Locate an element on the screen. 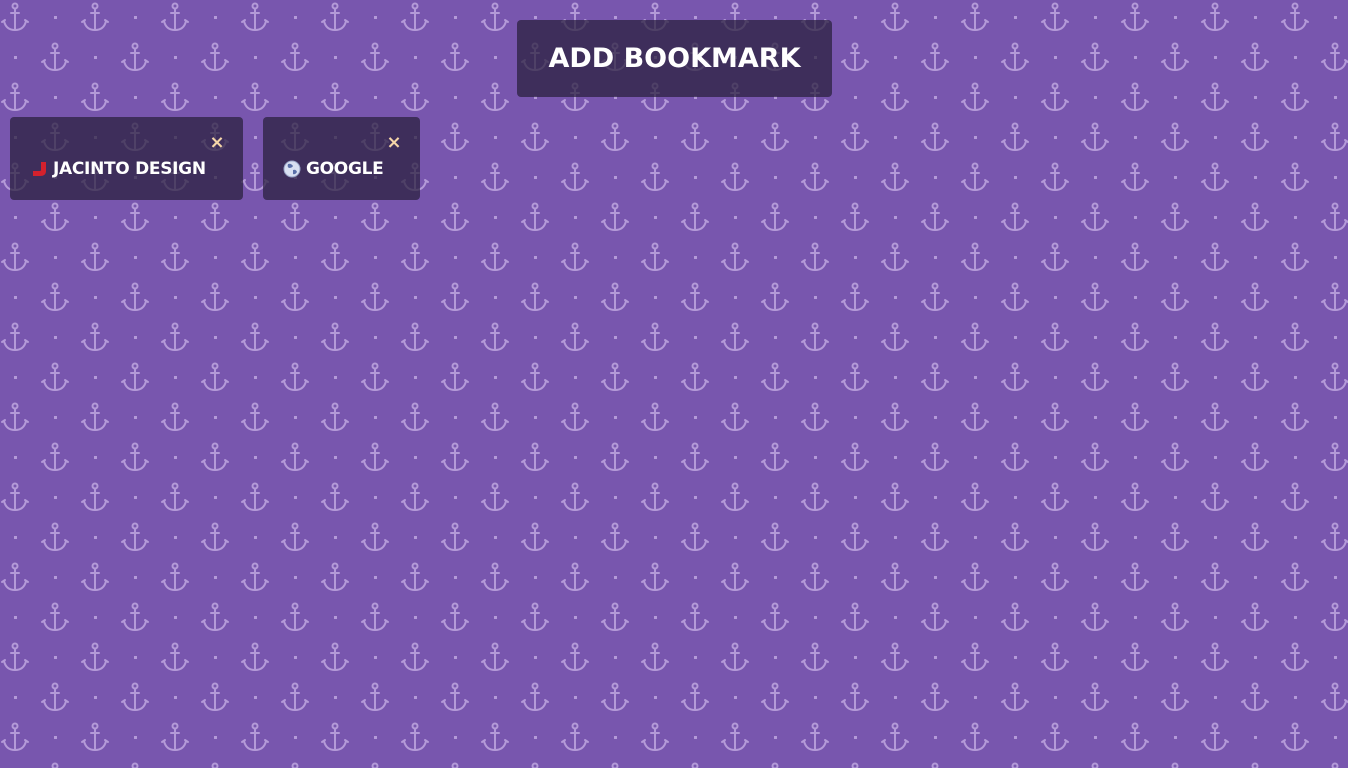 This screenshot has height=768, width=1348. jacinto-j-icon is located at coordinates (39, 169).